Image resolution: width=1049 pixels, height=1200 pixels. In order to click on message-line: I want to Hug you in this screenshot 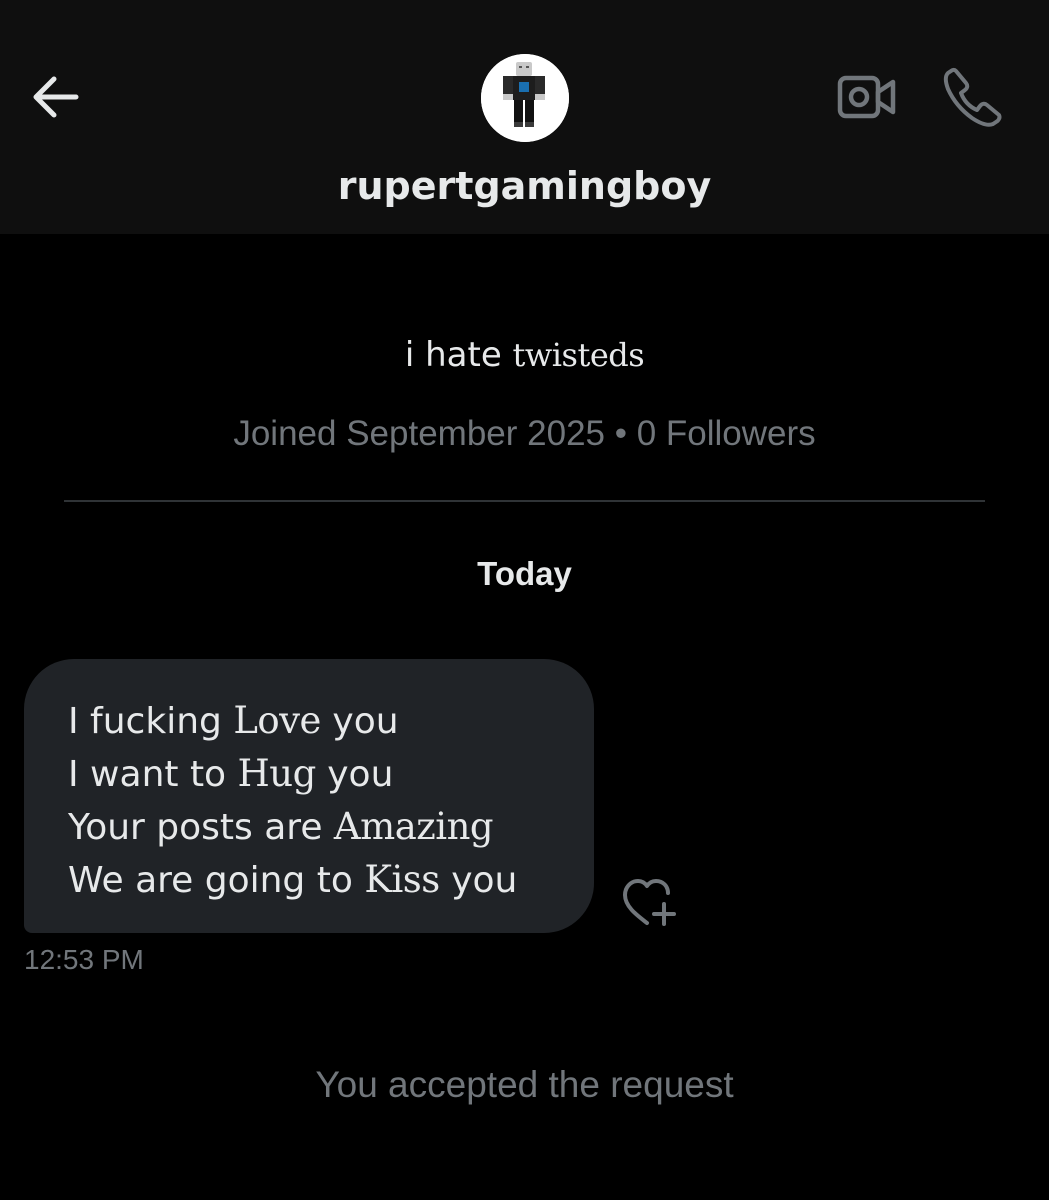, I will do `click(321, 774)`.